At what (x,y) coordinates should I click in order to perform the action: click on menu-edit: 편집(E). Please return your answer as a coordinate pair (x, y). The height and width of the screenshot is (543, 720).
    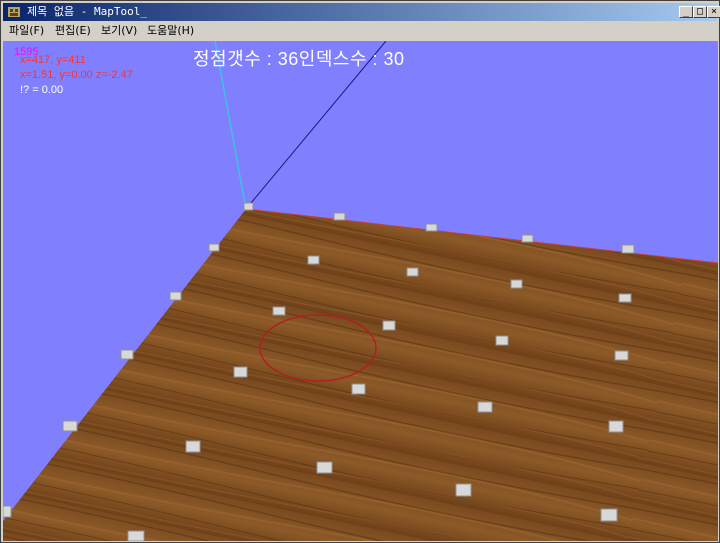
    Looking at the image, I should click on (73, 31).